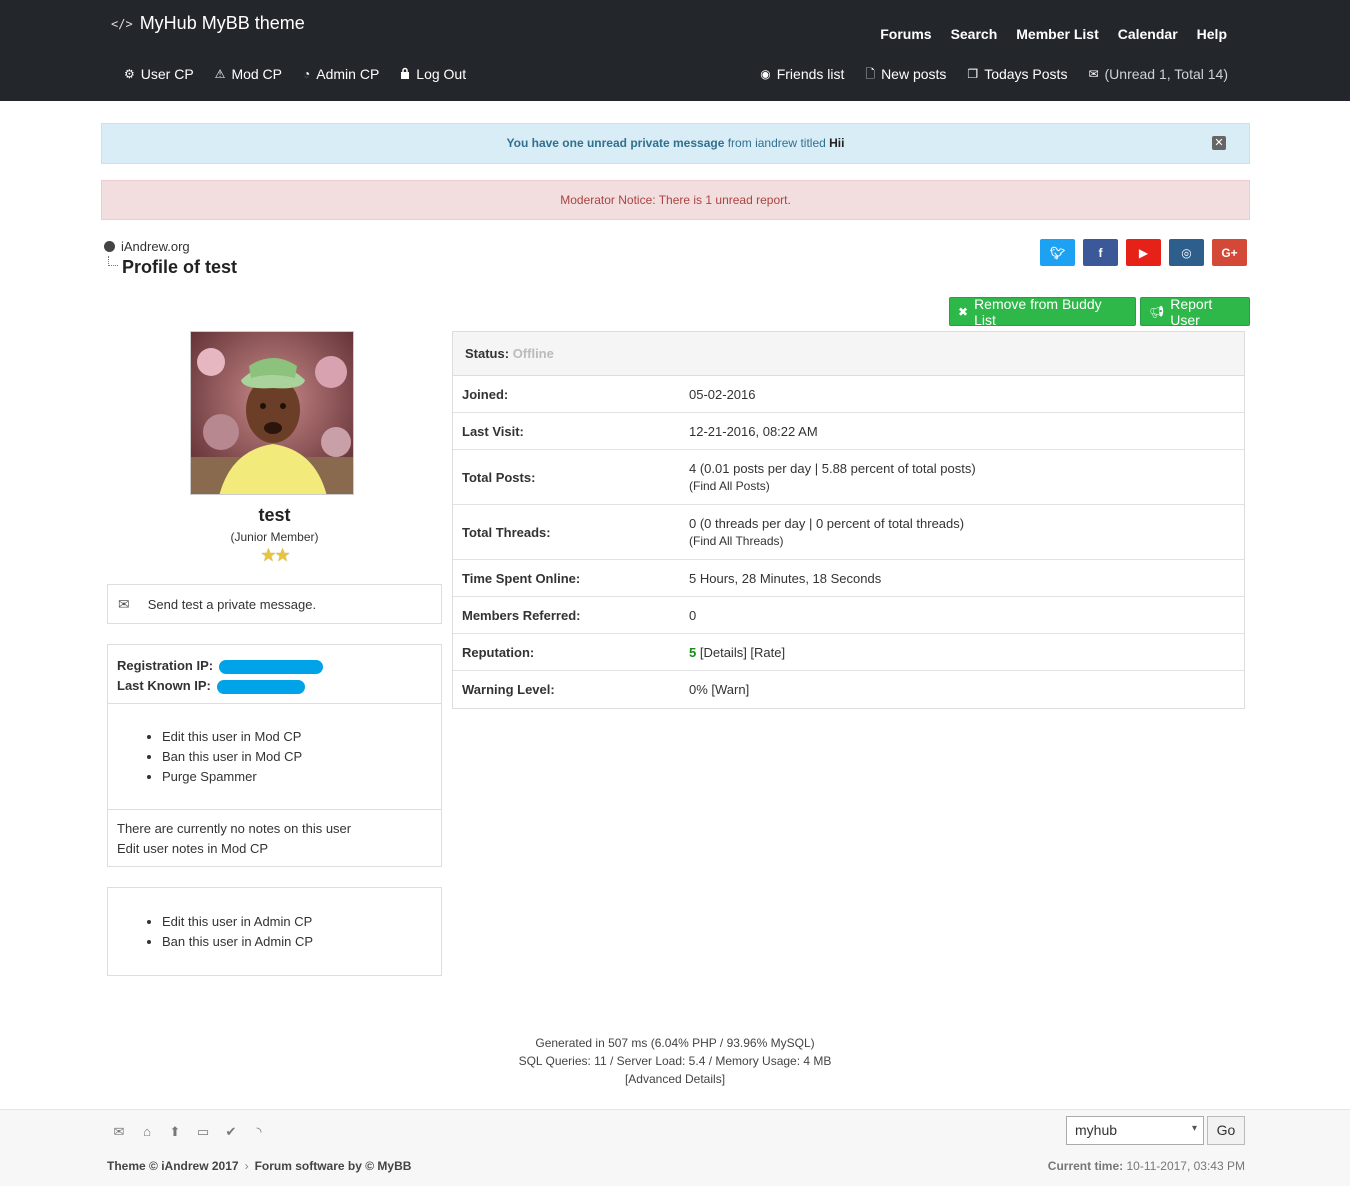 Image resolution: width=1350 pixels, height=1186 pixels. What do you see at coordinates (147, 1132) in the screenshot?
I see `home-icon: ⌂` at bounding box center [147, 1132].